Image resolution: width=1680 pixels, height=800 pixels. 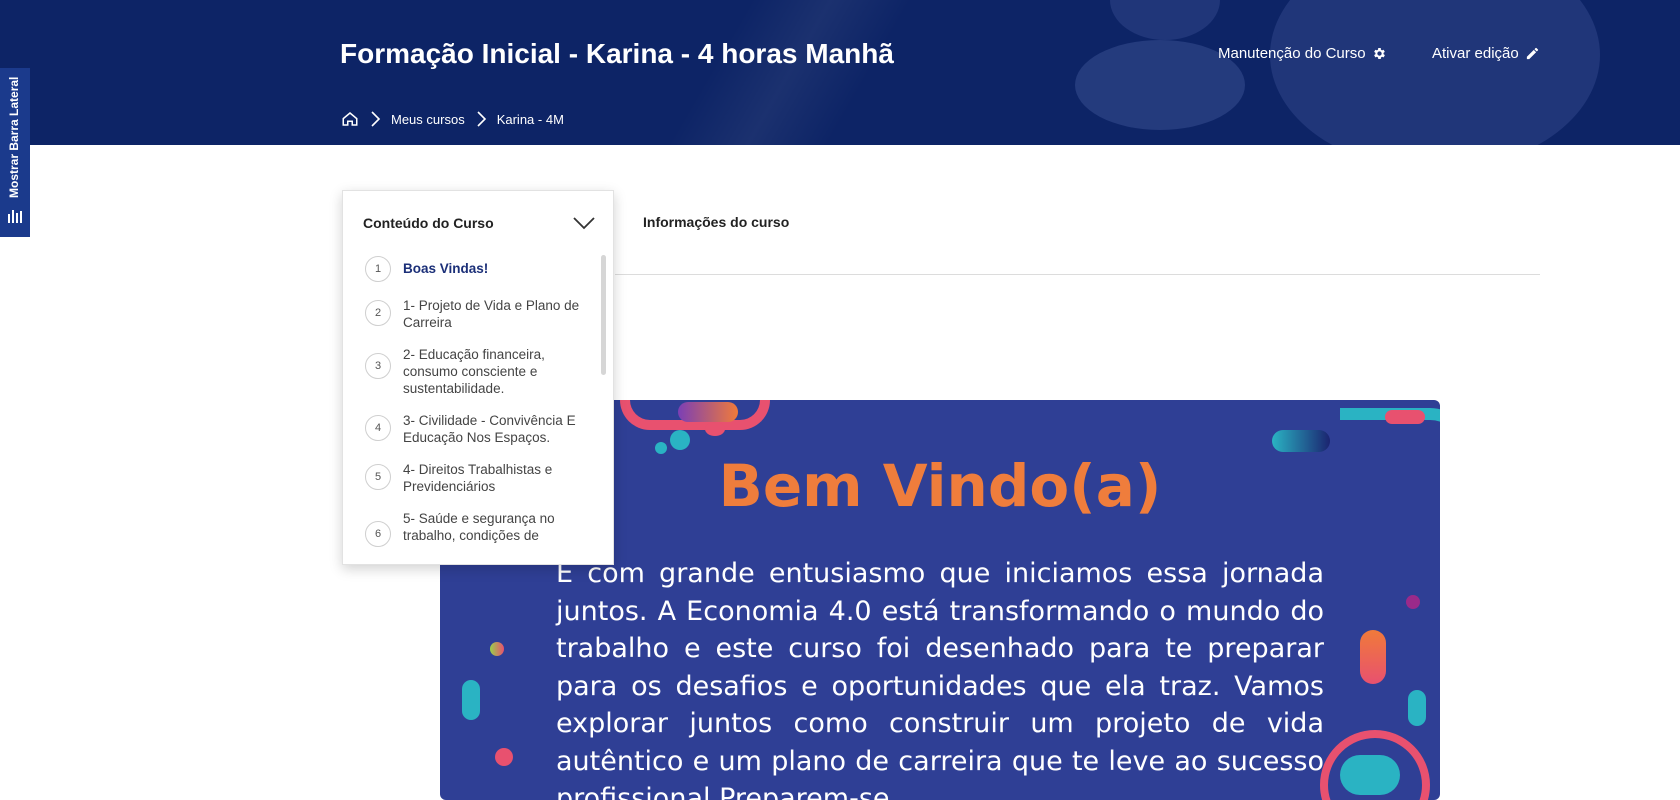 I want to click on gear-icon, so click(x=1379, y=53).